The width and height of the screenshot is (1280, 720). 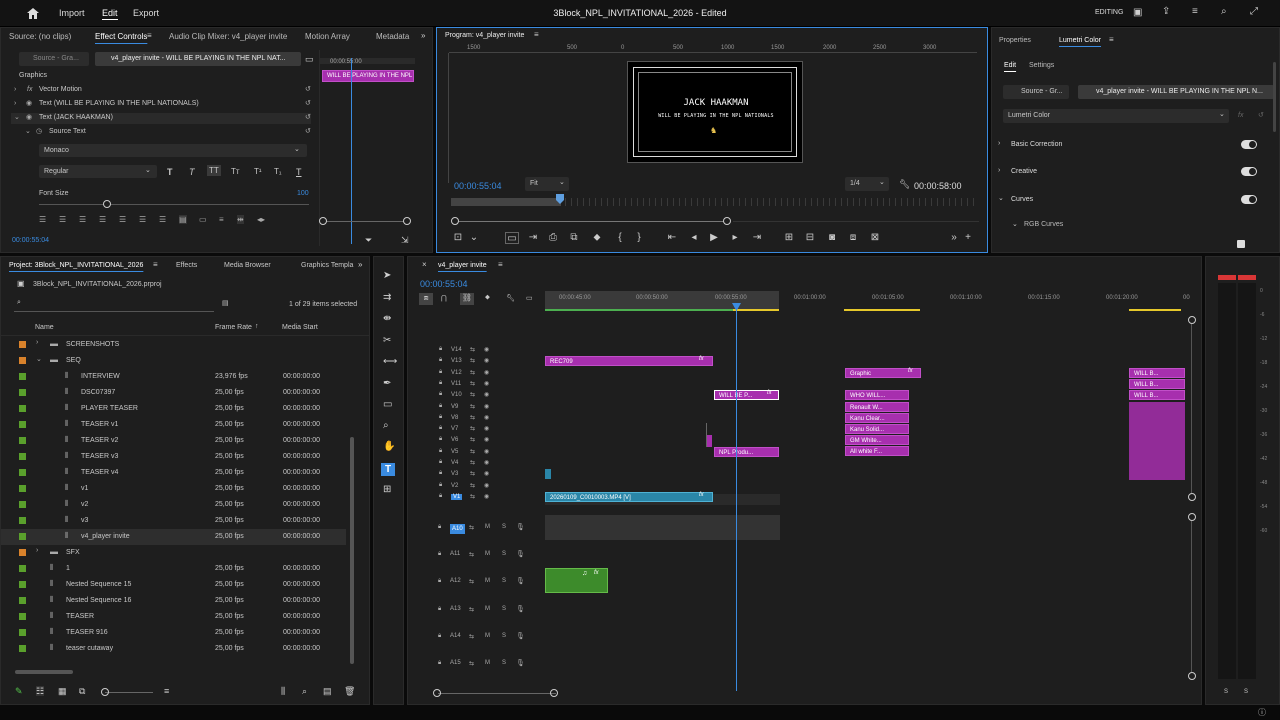 I want to click on mute-button: M, so click(x=487, y=663).